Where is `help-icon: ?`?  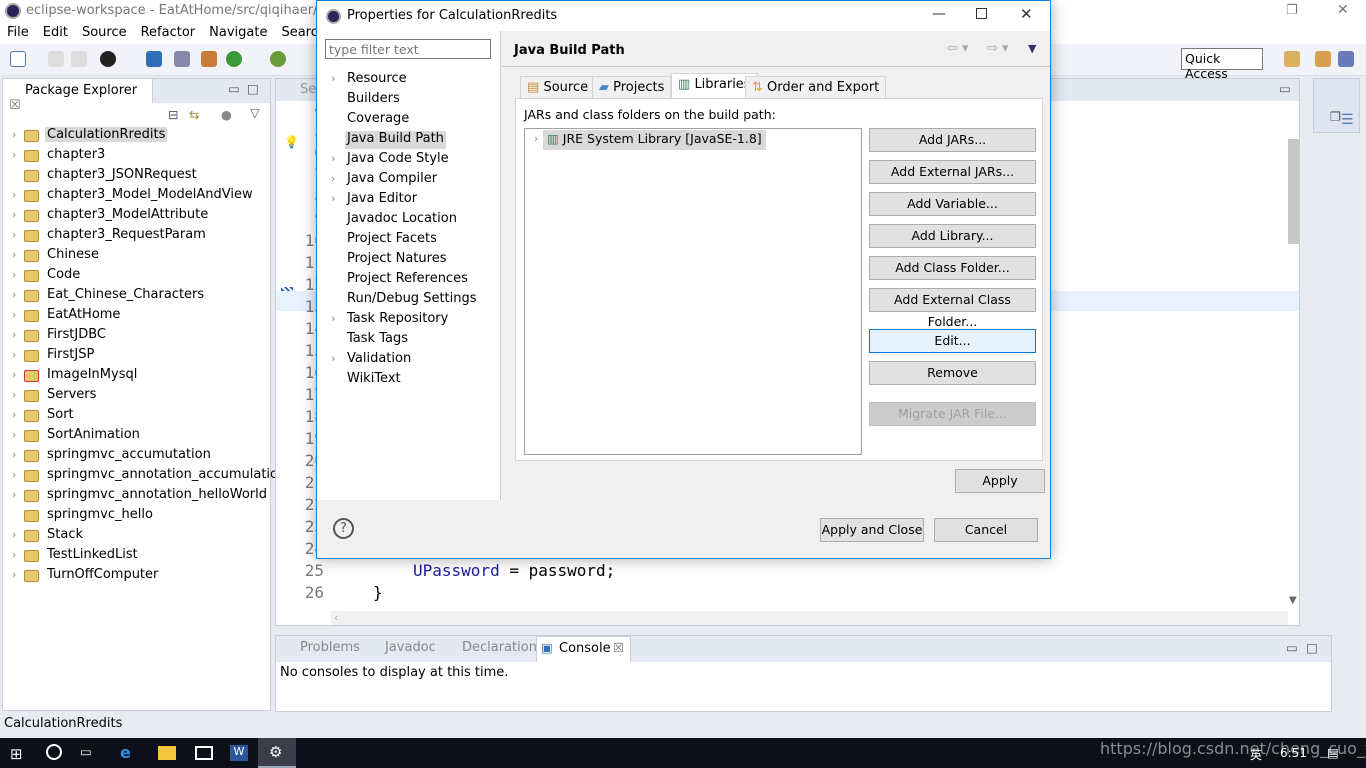
help-icon: ? is located at coordinates (343, 528).